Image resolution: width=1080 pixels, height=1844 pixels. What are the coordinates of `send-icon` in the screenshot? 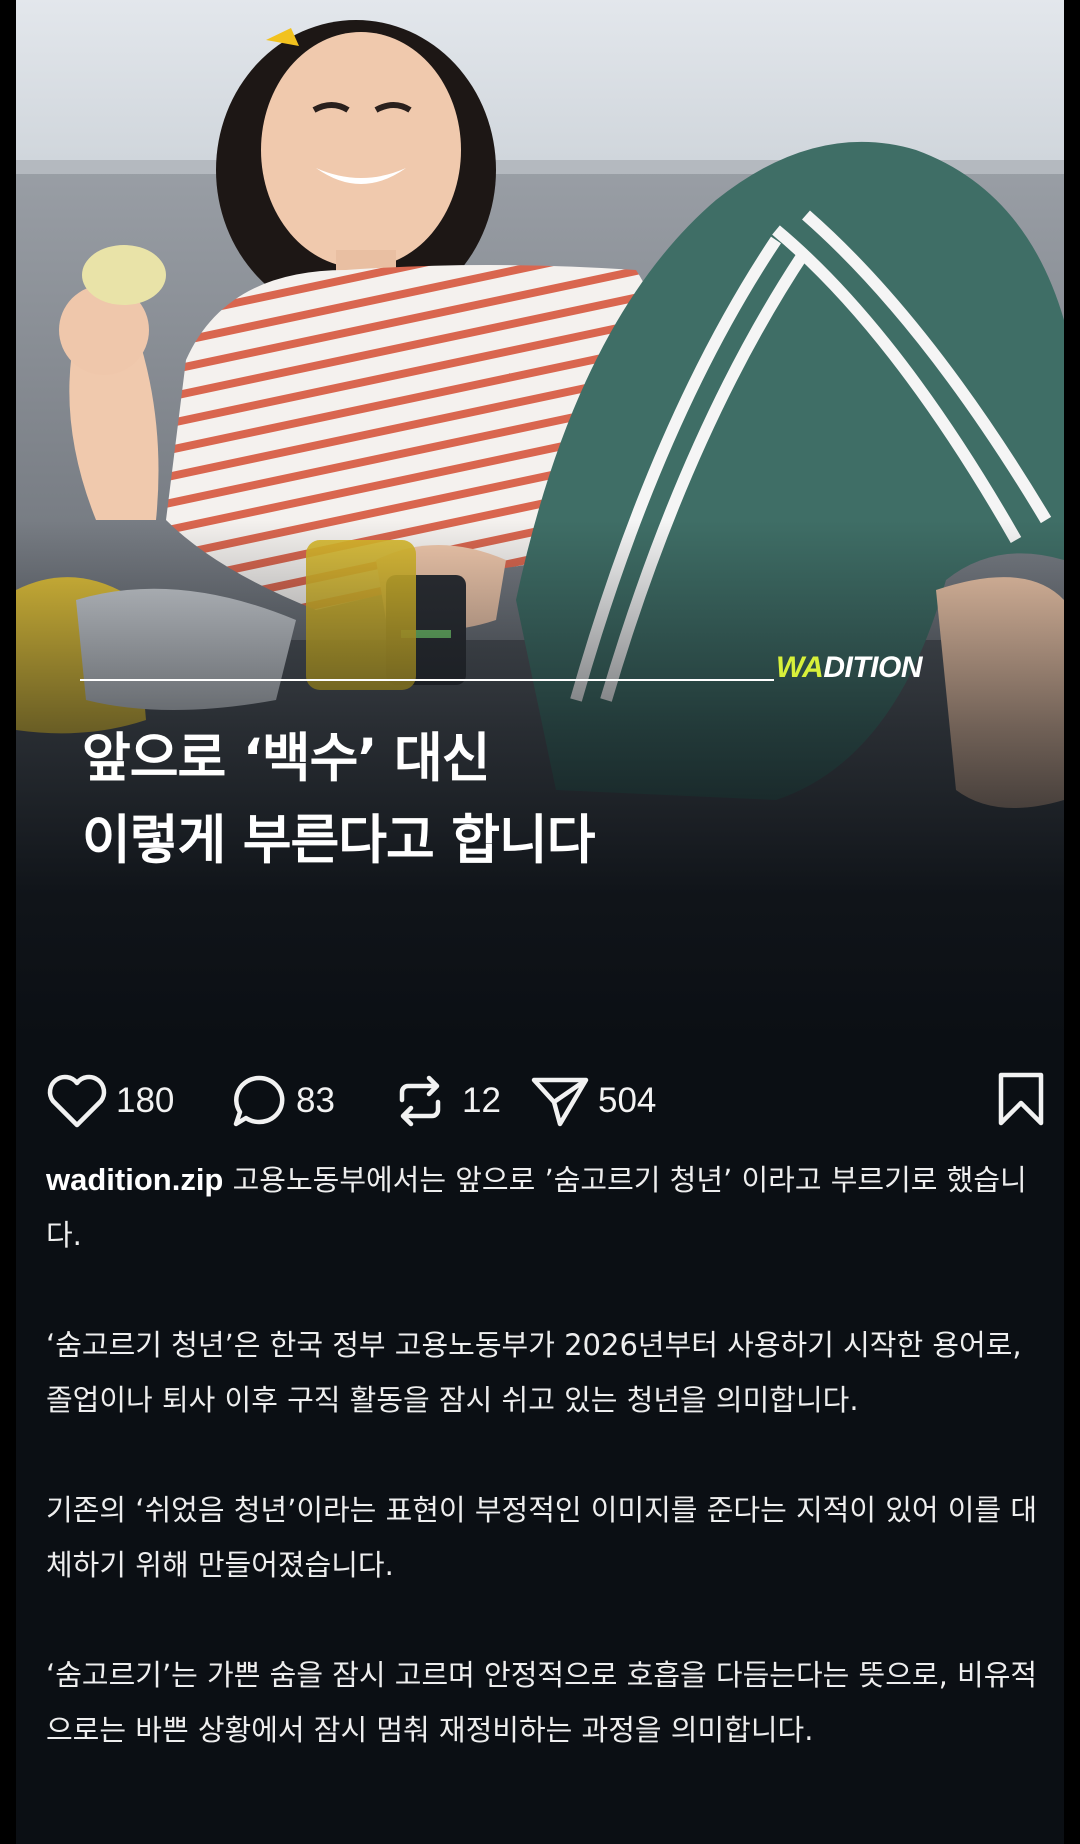 It's located at (560, 1101).